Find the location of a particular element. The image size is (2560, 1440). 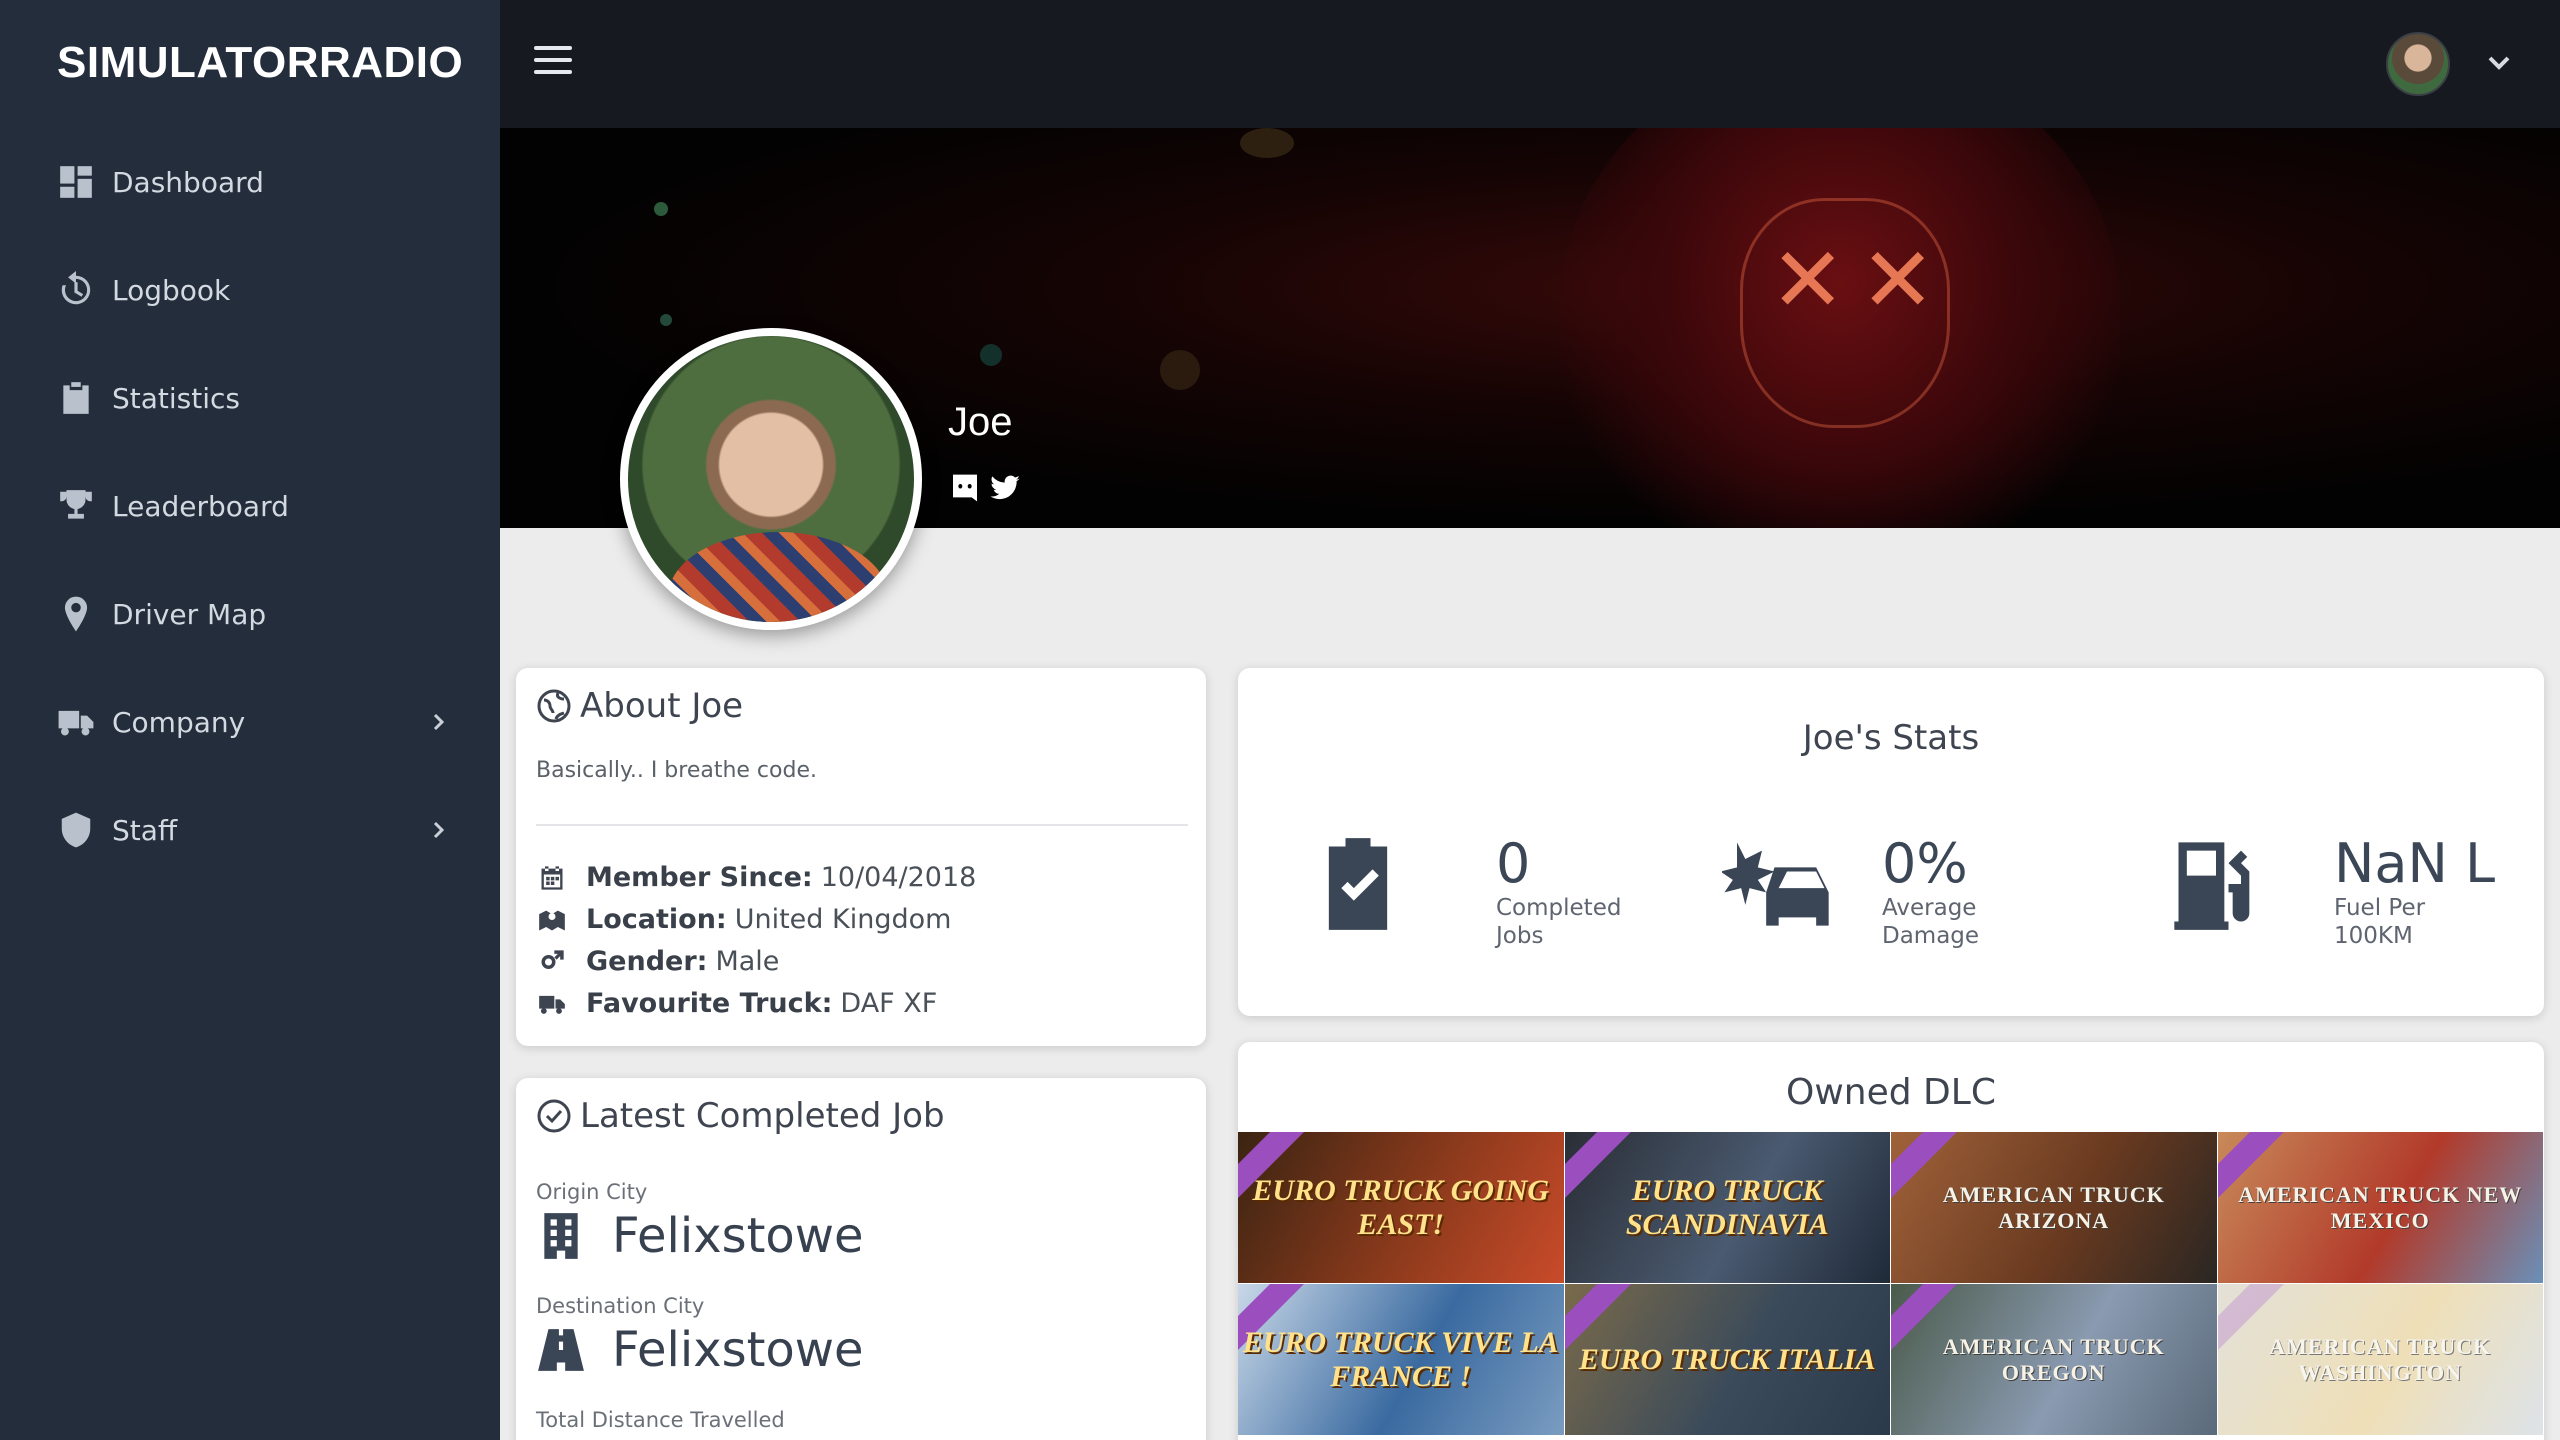

destination-city: Felixstowe is located at coordinates (700, 1350).